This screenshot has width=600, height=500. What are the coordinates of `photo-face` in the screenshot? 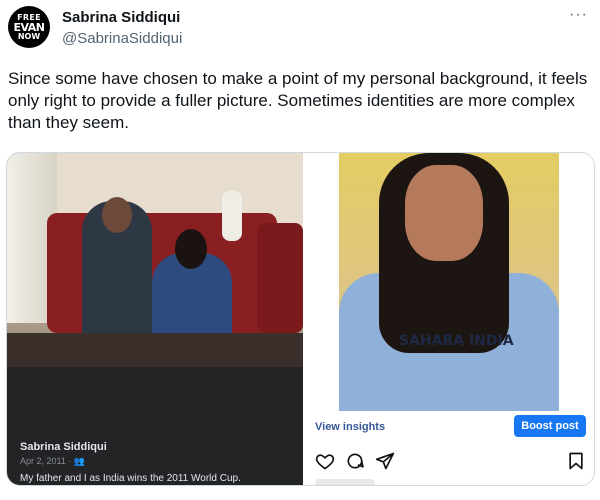 It's located at (444, 213).